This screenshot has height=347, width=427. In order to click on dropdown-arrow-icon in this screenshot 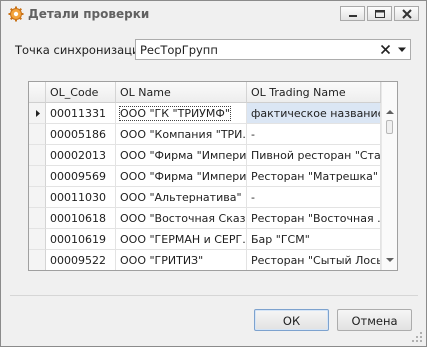, I will do `click(402, 49)`.